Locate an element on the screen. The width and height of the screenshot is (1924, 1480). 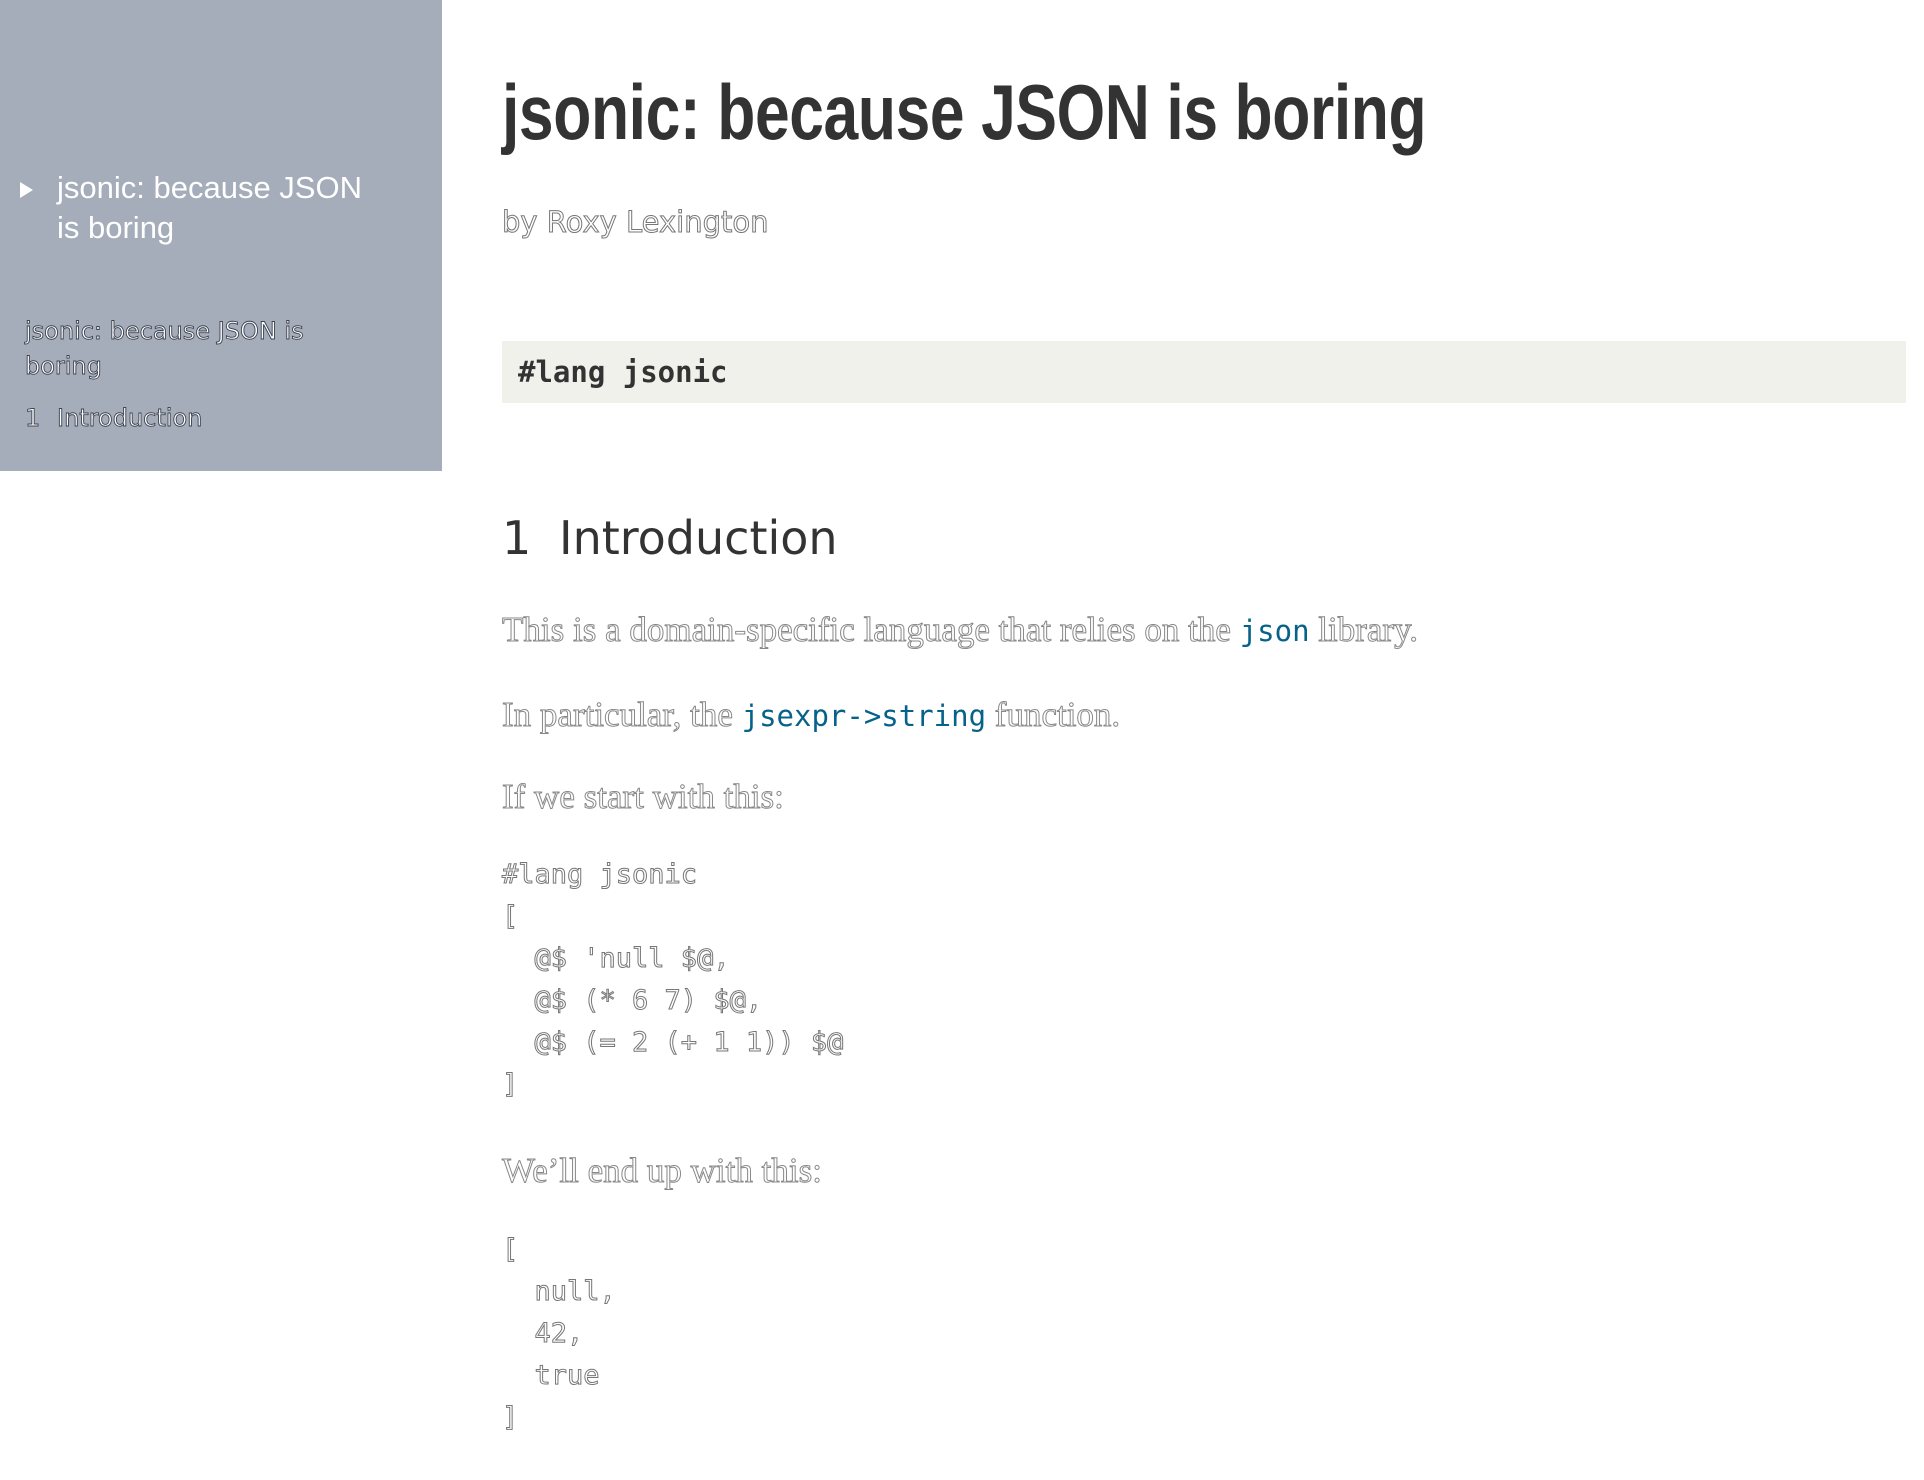
toc-title-link: jsonic: because JSON is boring is located at coordinates (180, 349).